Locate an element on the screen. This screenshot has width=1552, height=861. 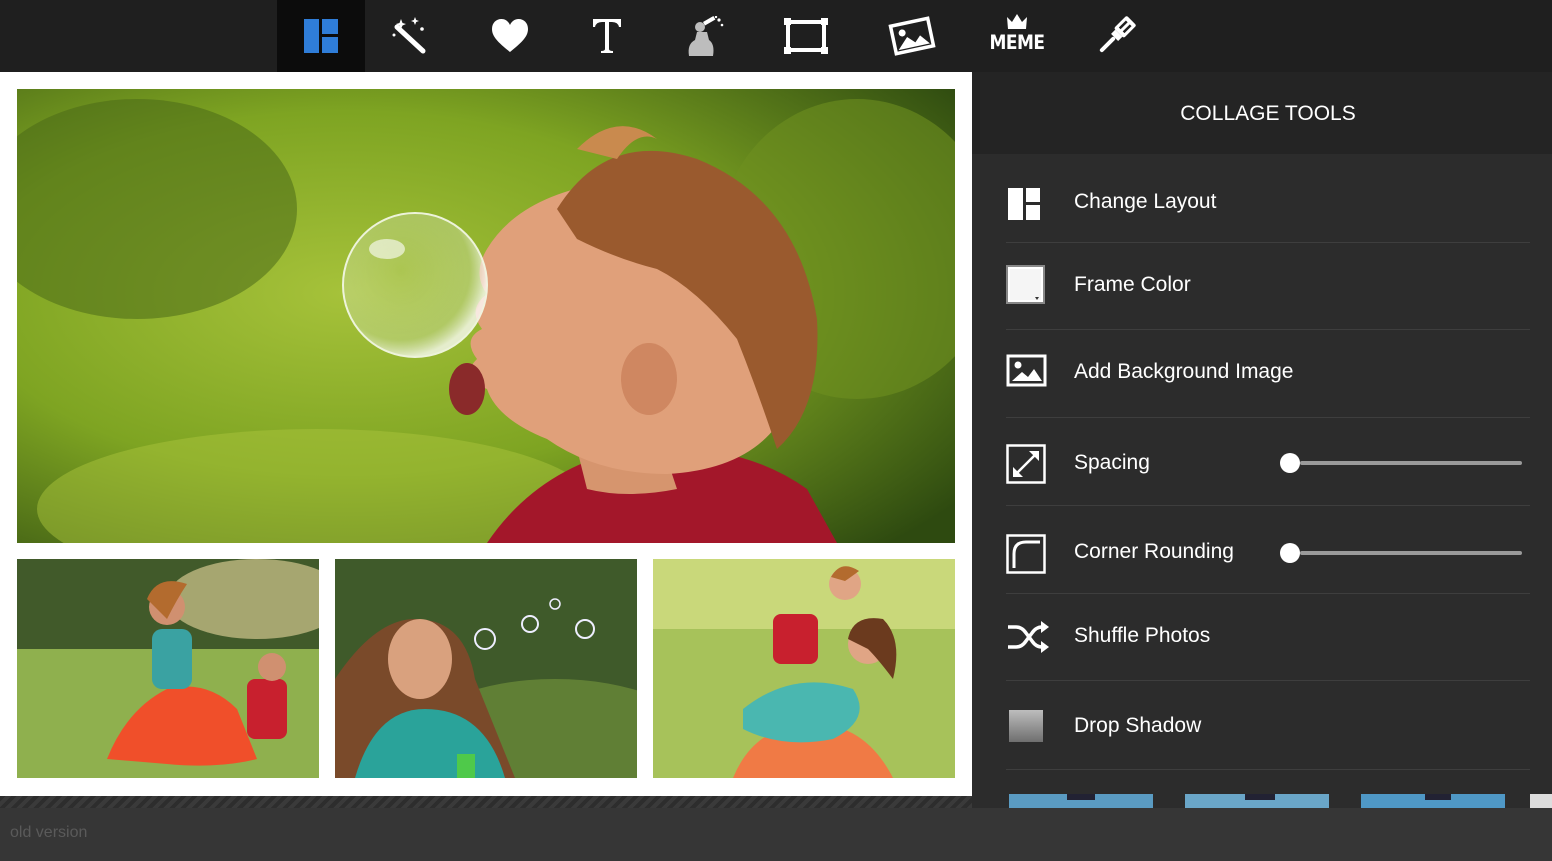
add-background-image-row: Add Background Image is located at coordinates (1268, 374).